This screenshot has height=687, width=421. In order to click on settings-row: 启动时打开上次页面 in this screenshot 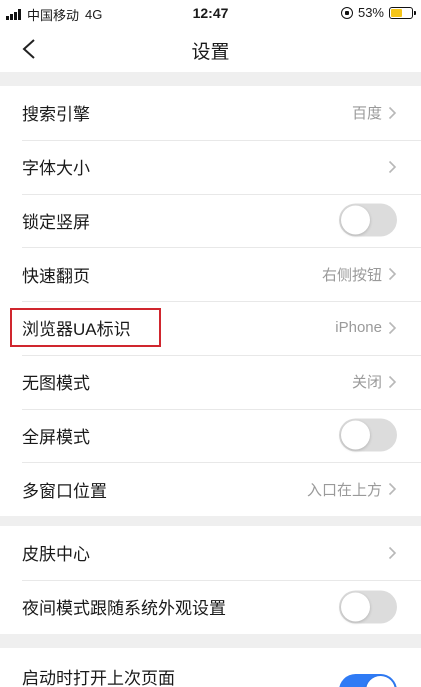, I will do `click(210, 667)`.